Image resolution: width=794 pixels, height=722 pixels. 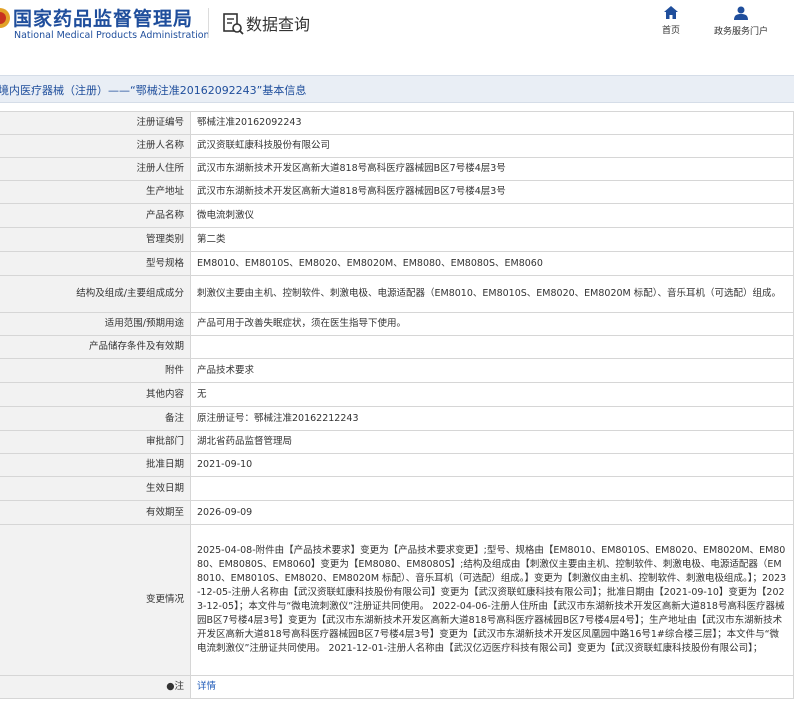 I want to click on field-label: 备注, so click(x=95, y=418).